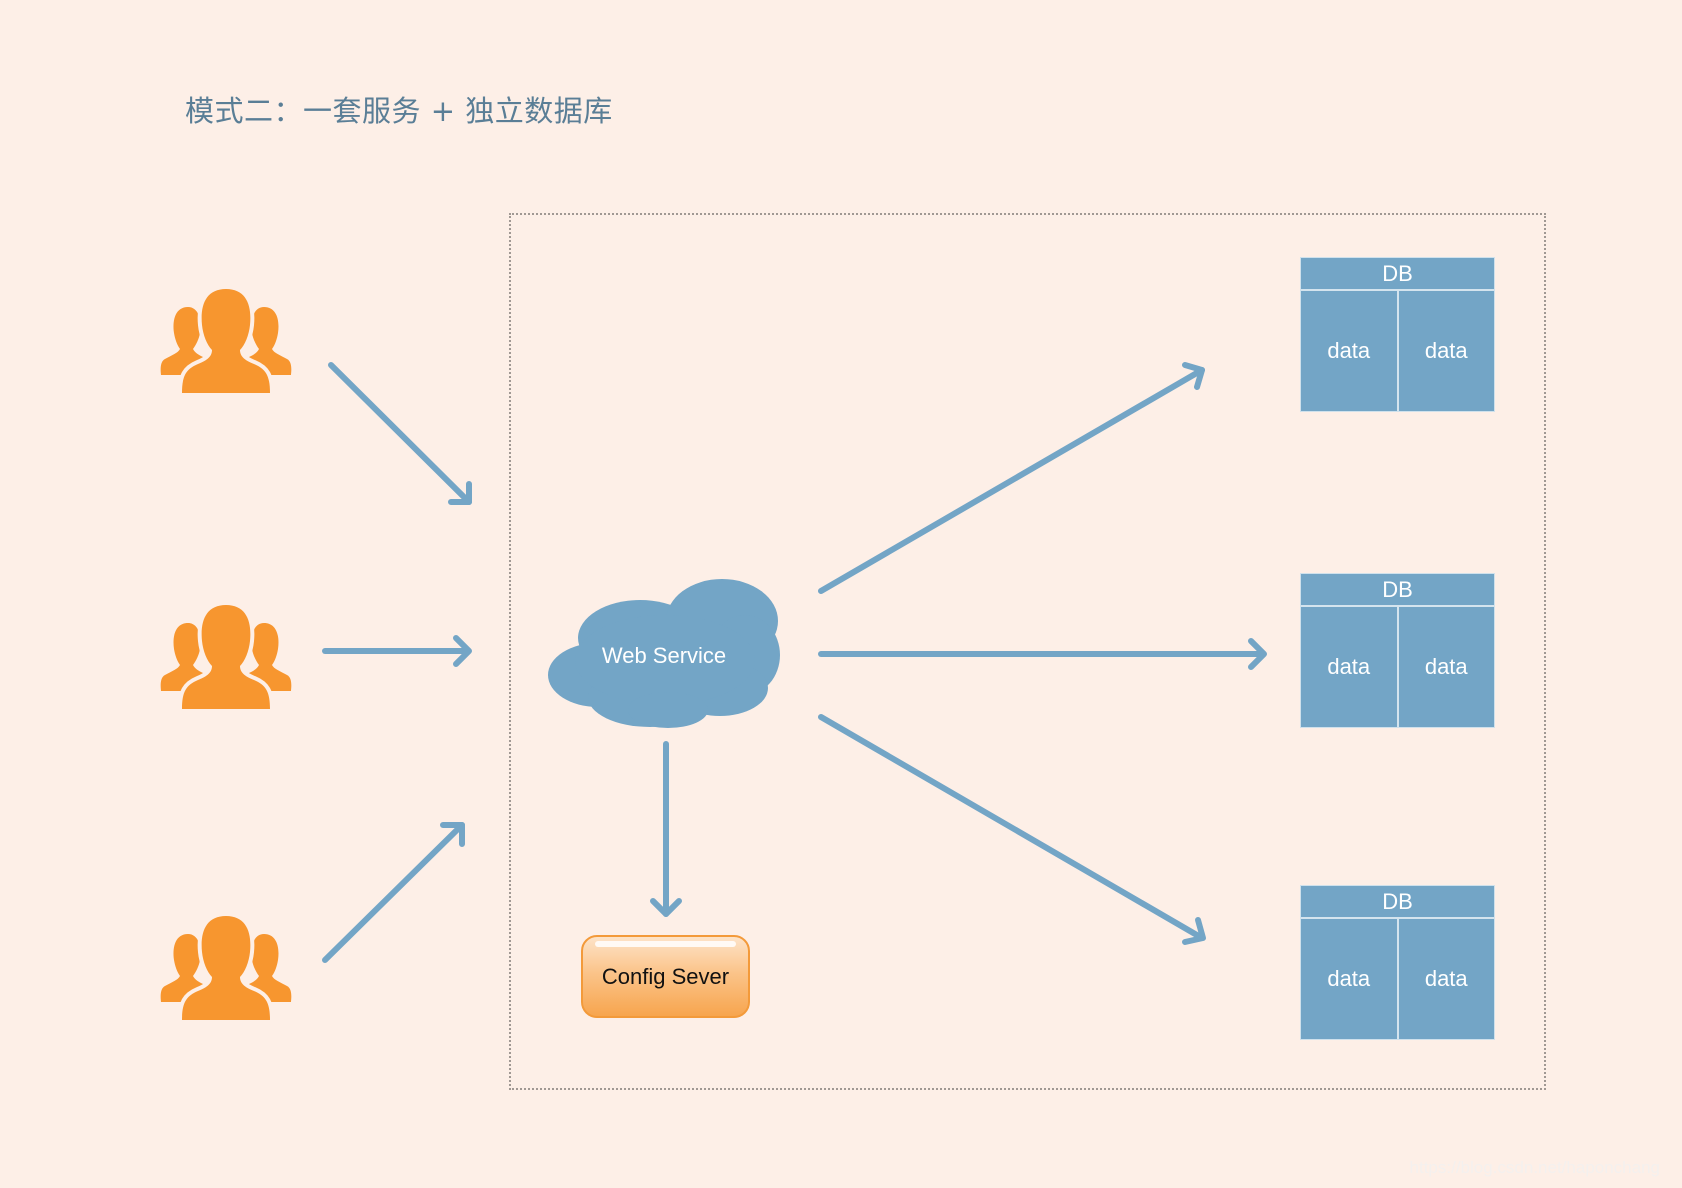 This screenshot has width=1682, height=1188. What do you see at coordinates (393, 892) in the screenshot?
I see `arrow-user3-to-service` at bounding box center [393, 892].